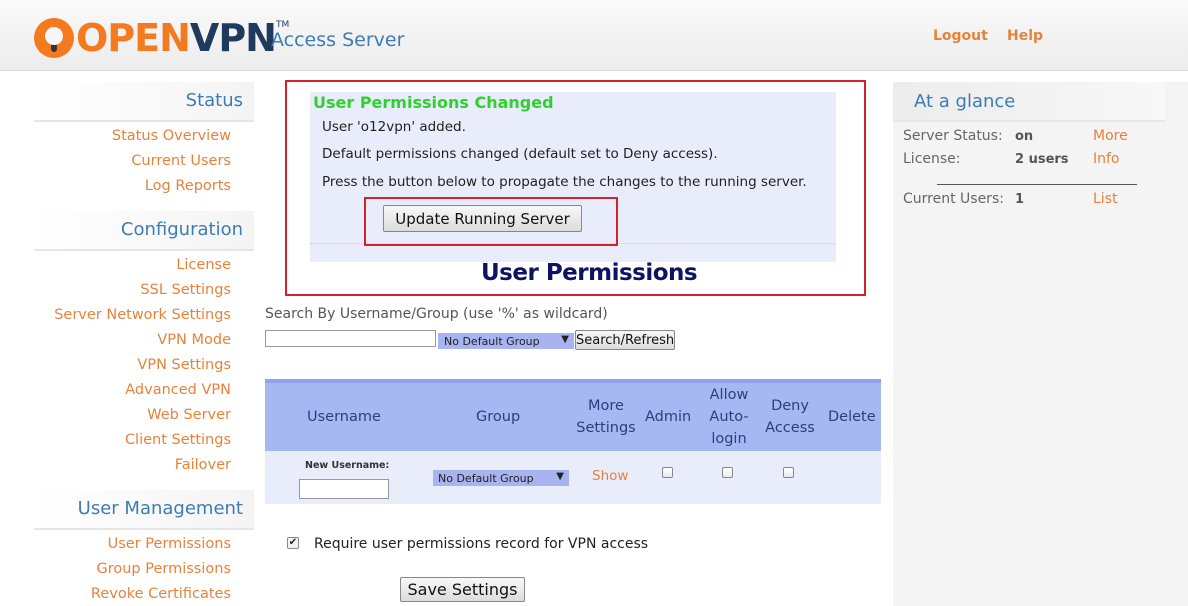 This screenshot has height=606, width=1188. Describe the element at coordinates (1105, 199) in the screenshot. I see `current-users-list-link: List` at that location.